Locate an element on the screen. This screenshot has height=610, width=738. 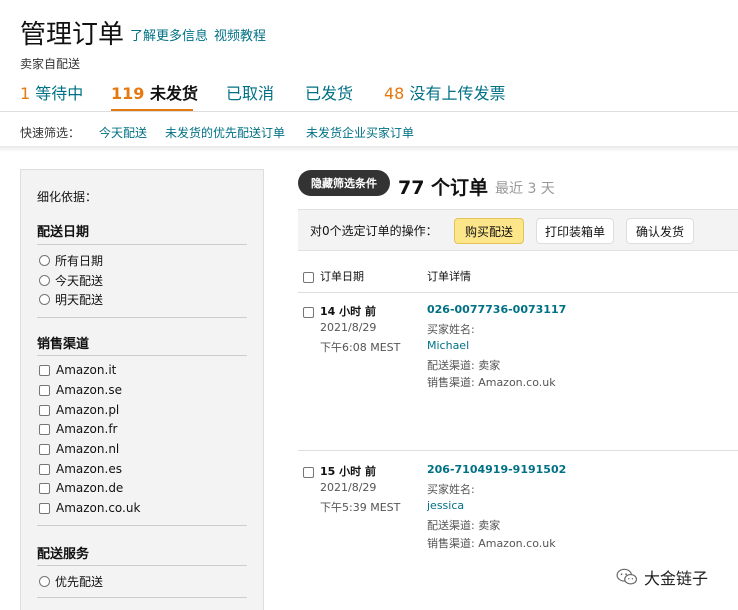
radio-priority-delivery: 优先配送 is located at coordinates (71, 581).